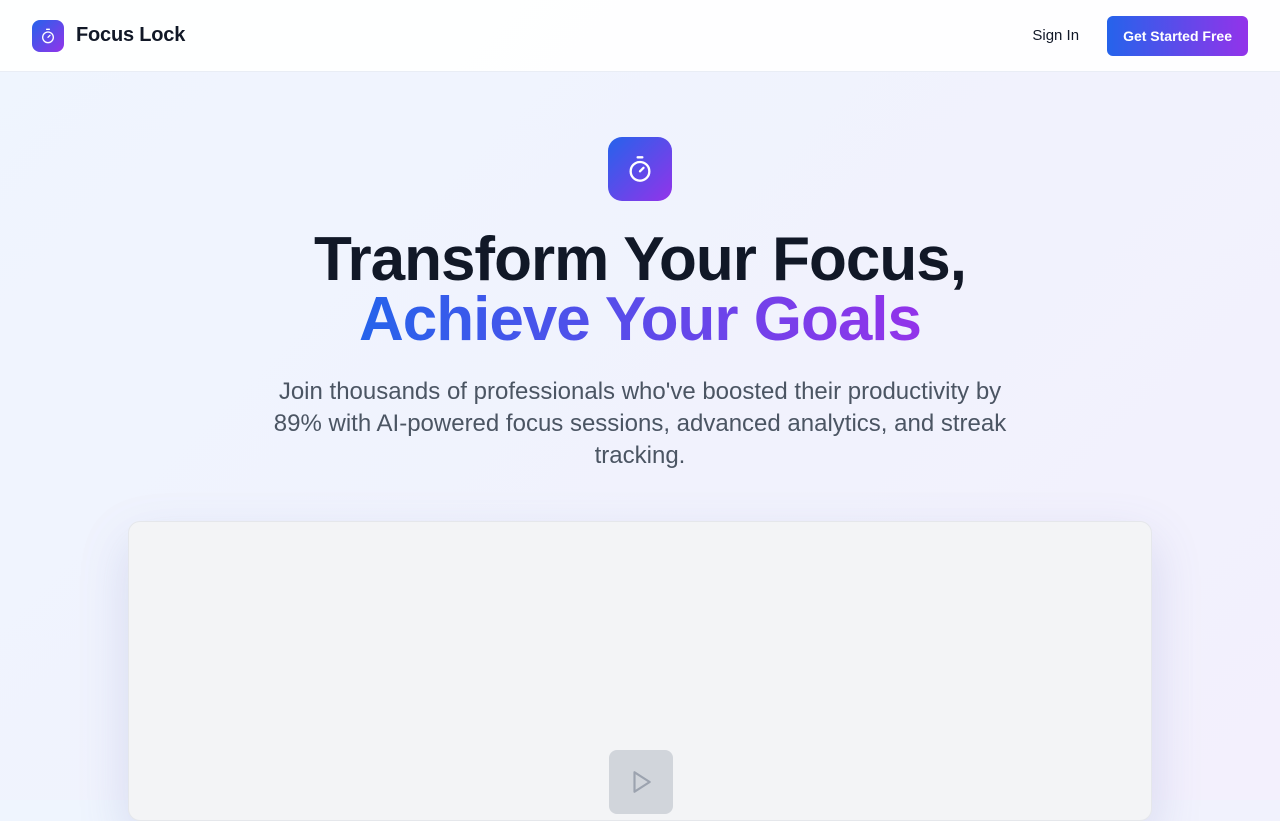 This screenshot has height=821, width=1280. I want to click on get-started-button: Get Started Free, so click(1177, 35).